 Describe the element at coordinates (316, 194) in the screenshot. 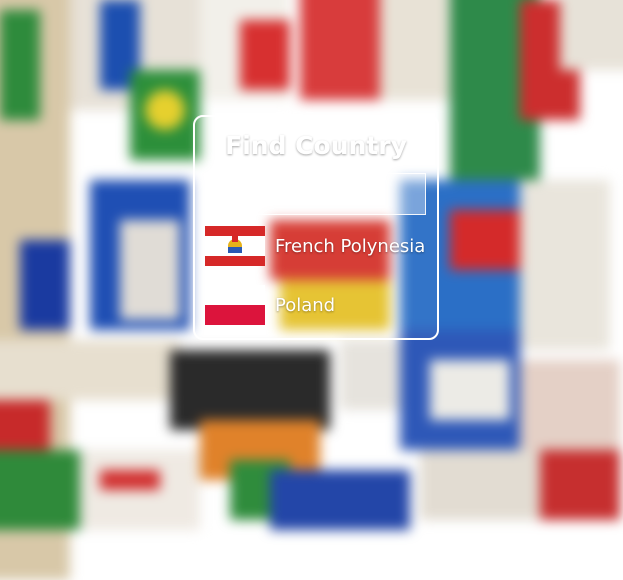

I see `country-search-input` at that location.